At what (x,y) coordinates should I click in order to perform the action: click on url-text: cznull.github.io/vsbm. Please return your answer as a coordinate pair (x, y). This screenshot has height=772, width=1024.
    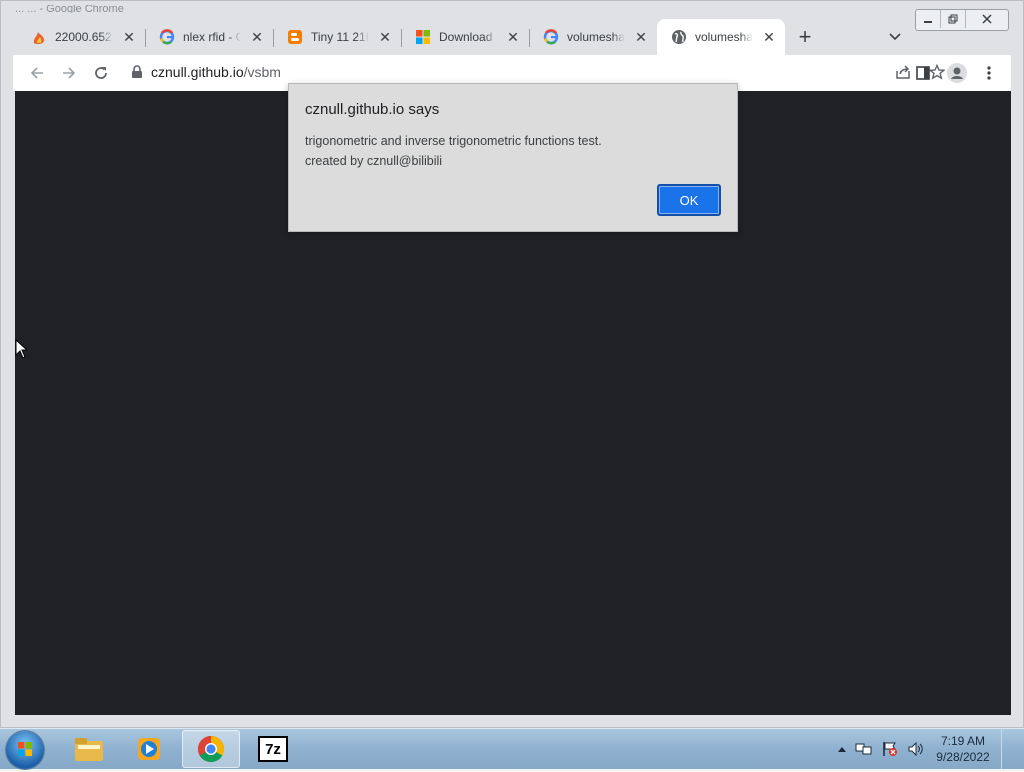
    Looking at the image, I should click on (216, 72).